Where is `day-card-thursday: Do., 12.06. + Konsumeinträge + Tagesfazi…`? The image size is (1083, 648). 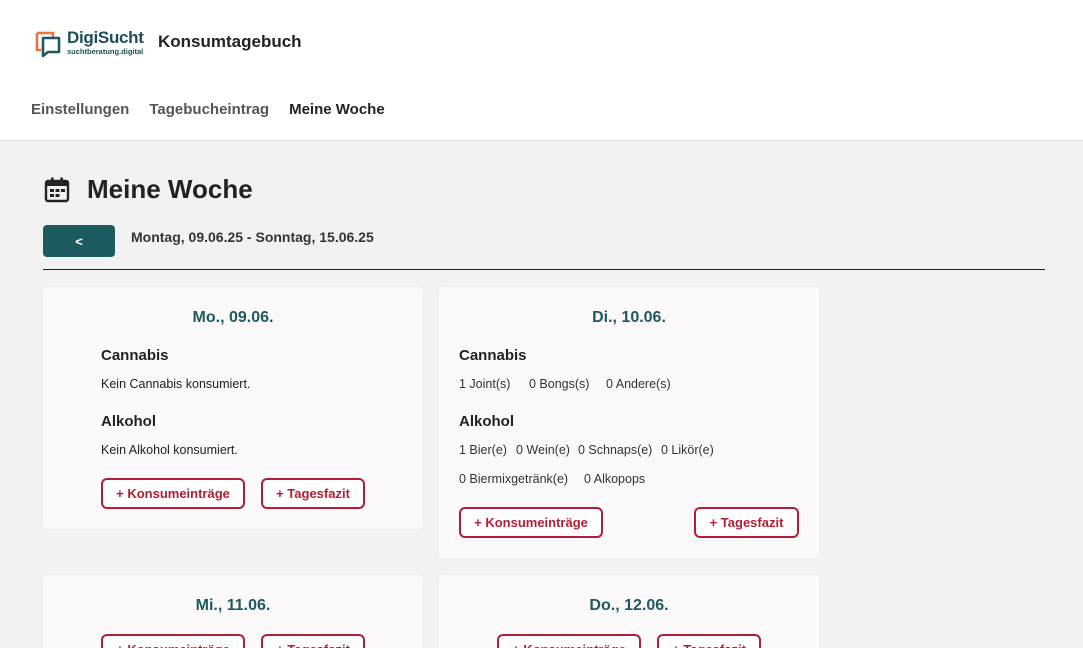 day-card-thursday: Do., 12.06. + Konsumeinträge + Tagesfazi… is located at coordinates (629, 611).